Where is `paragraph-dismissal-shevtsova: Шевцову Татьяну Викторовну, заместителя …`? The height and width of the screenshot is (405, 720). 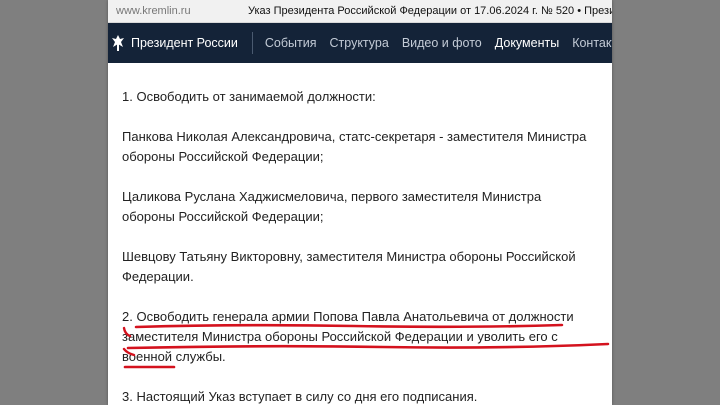
paragraph-dismissal-shevtsova: Шевцову Татьяну Викторовну, заместителя … is located at coordinates (349, 266).